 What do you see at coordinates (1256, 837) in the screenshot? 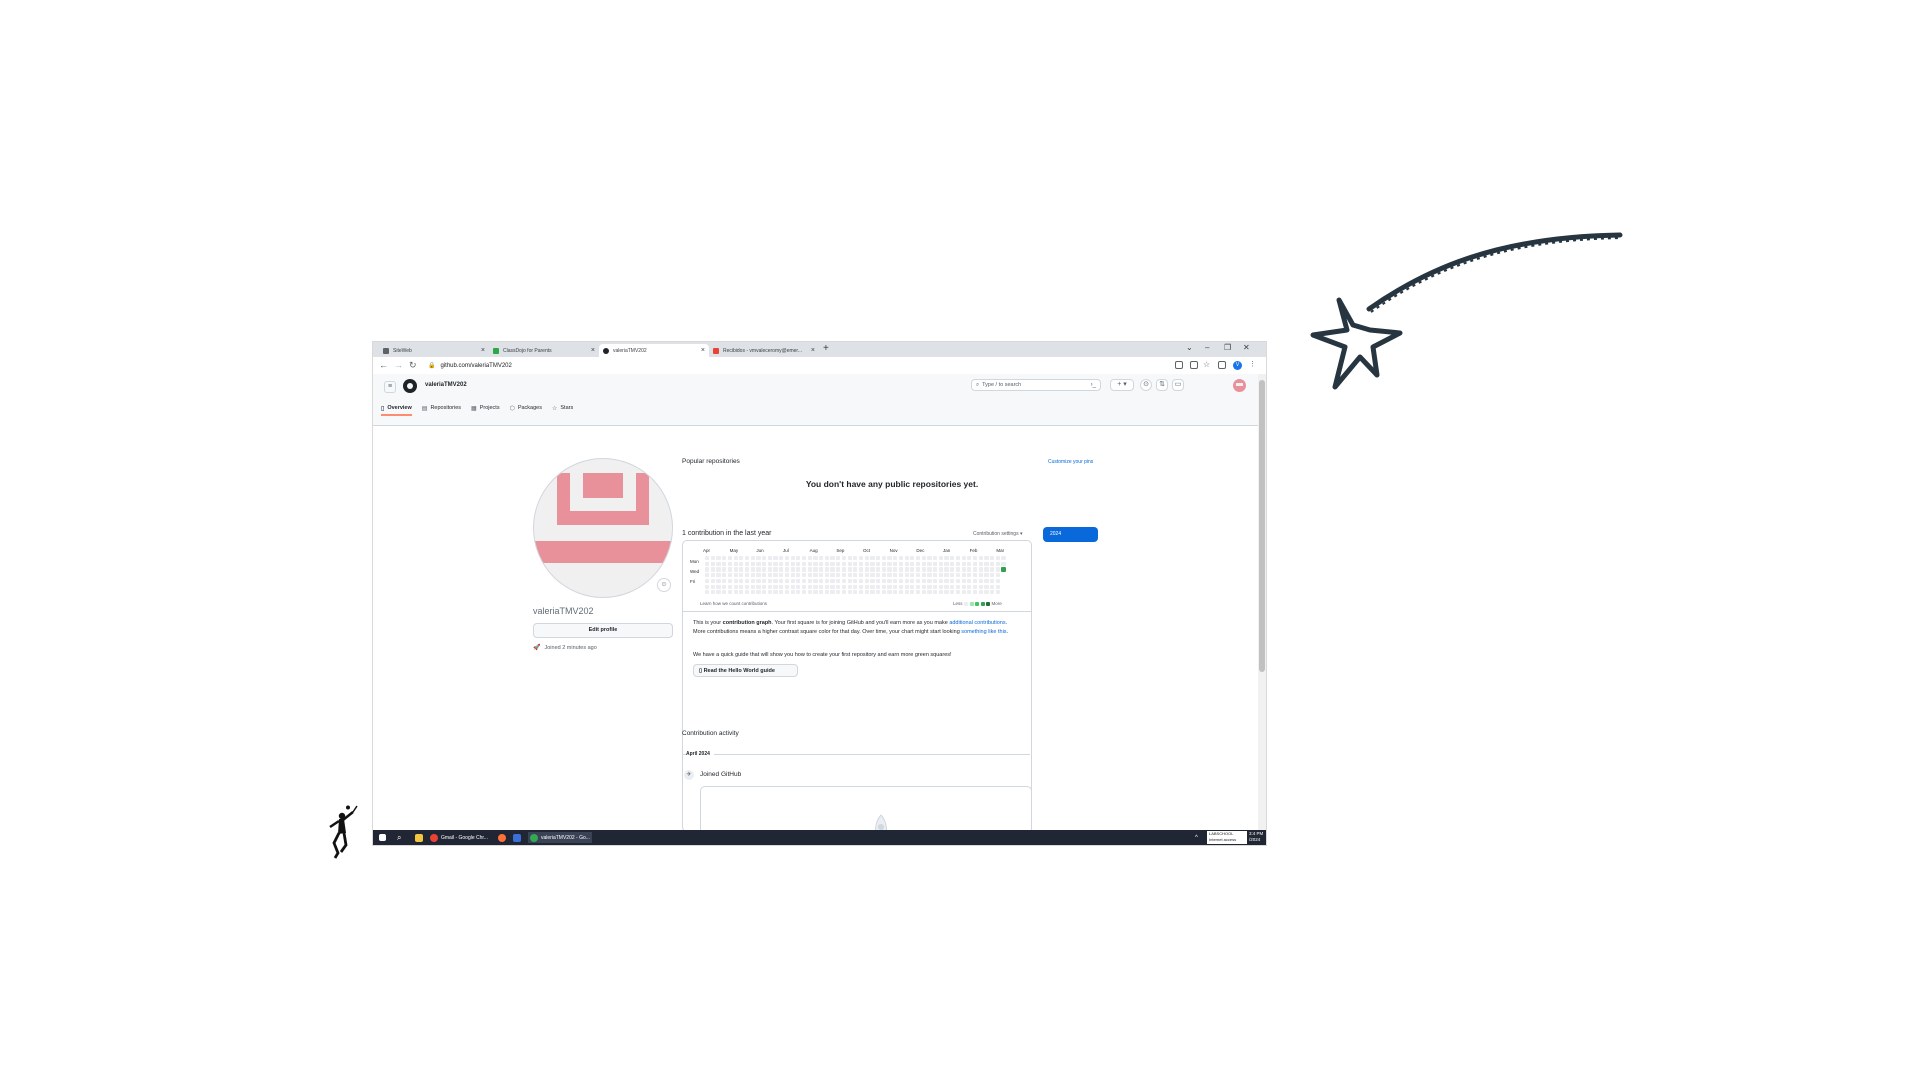
I see `clock: 3:4 PM /2024` at bounding box center [1256, 837].